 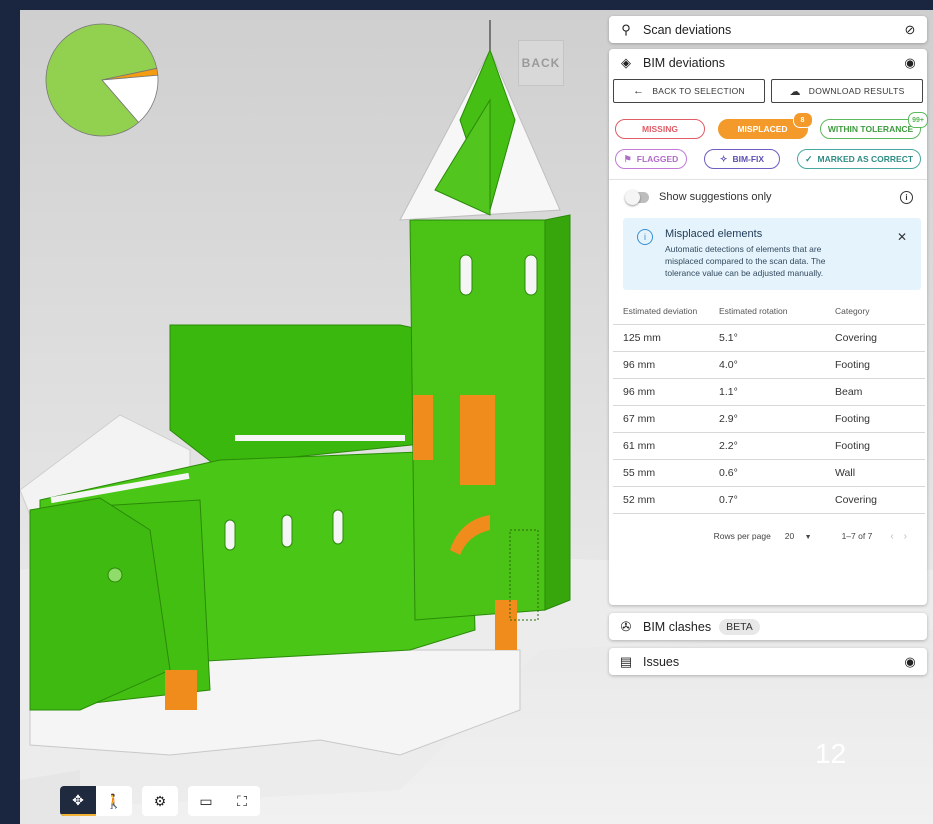 What do you see at coordinates (918, 120) in the screenshot?
I see `within-count-badge: 99+` at bounding box center [918, 120].